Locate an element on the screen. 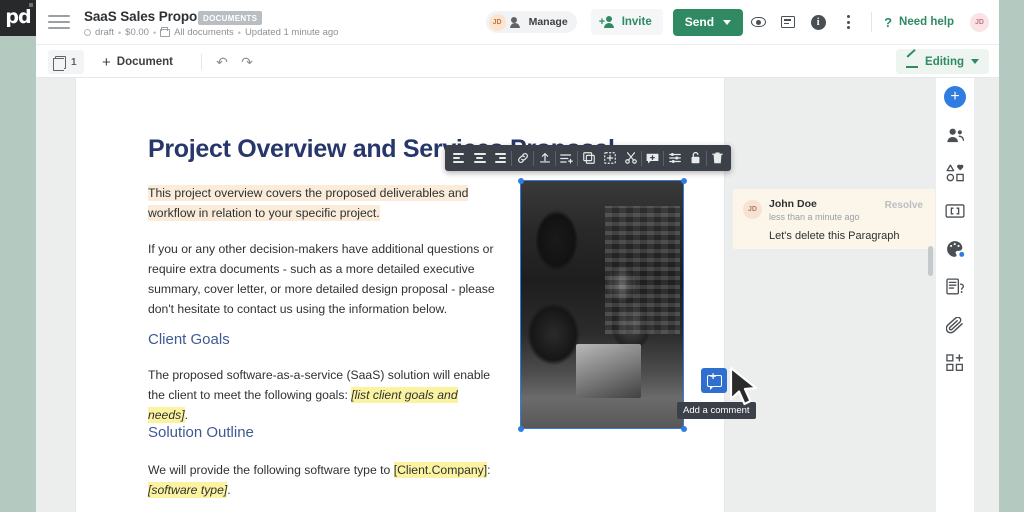  undo-icon: ↶ is located at coordinates (222, 61).